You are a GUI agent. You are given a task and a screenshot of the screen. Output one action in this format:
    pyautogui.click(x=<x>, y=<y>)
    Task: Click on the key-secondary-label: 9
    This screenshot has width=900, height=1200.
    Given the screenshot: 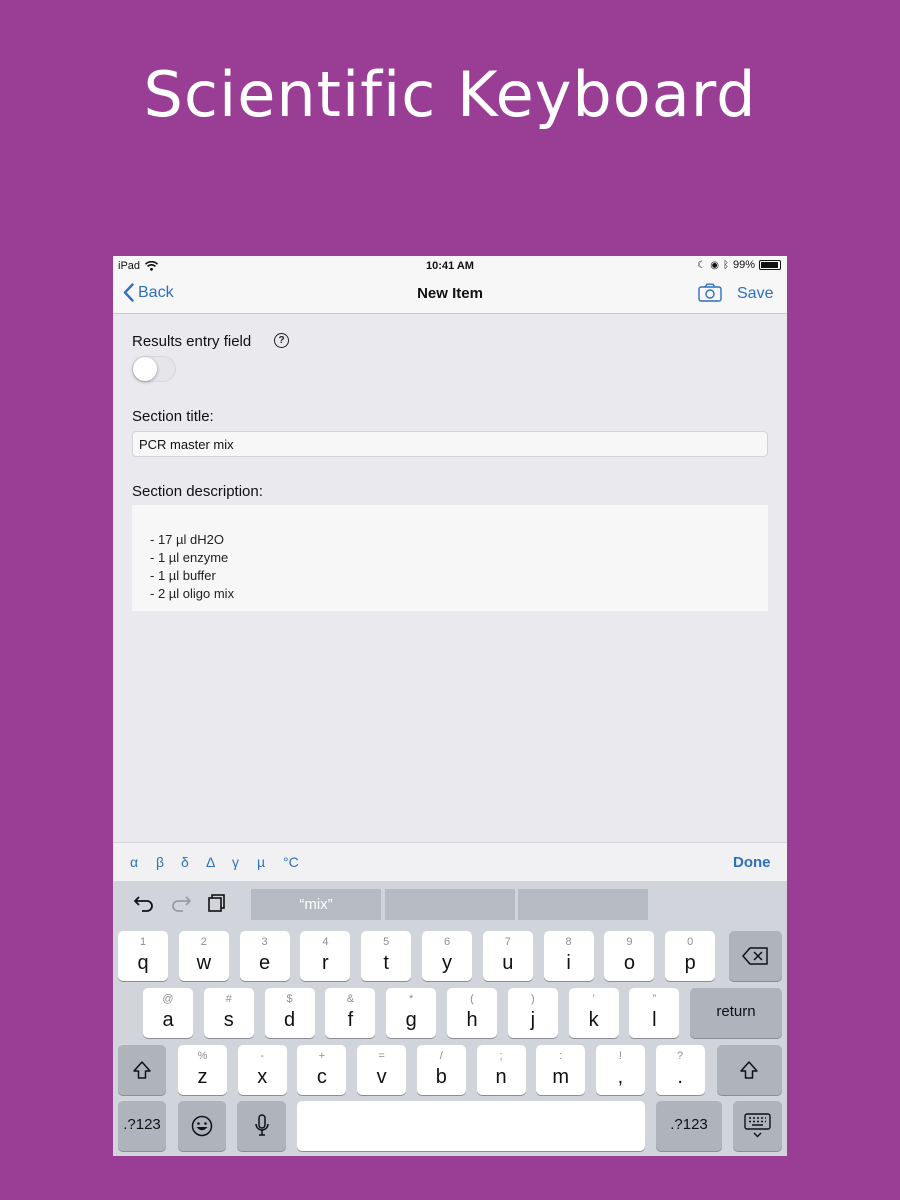 What is the action you would take?
    pyautogui.click(x=629, y=942)
    